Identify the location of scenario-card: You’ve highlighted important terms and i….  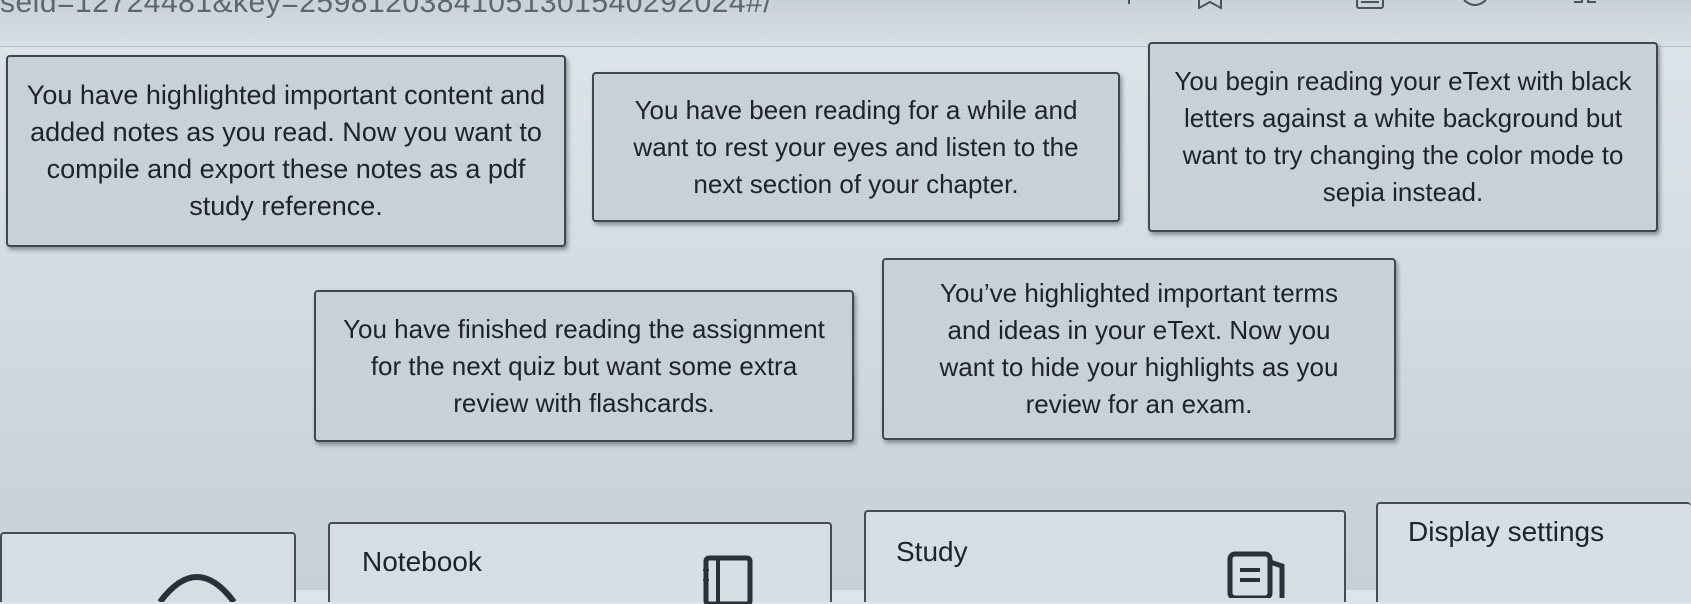
(1139, 349).